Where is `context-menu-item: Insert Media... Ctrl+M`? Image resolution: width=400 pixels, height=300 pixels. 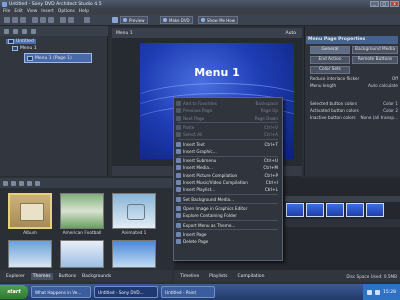
context-menu-item: Insert Media... Ctrl+M is located at coordinates (228, 167).